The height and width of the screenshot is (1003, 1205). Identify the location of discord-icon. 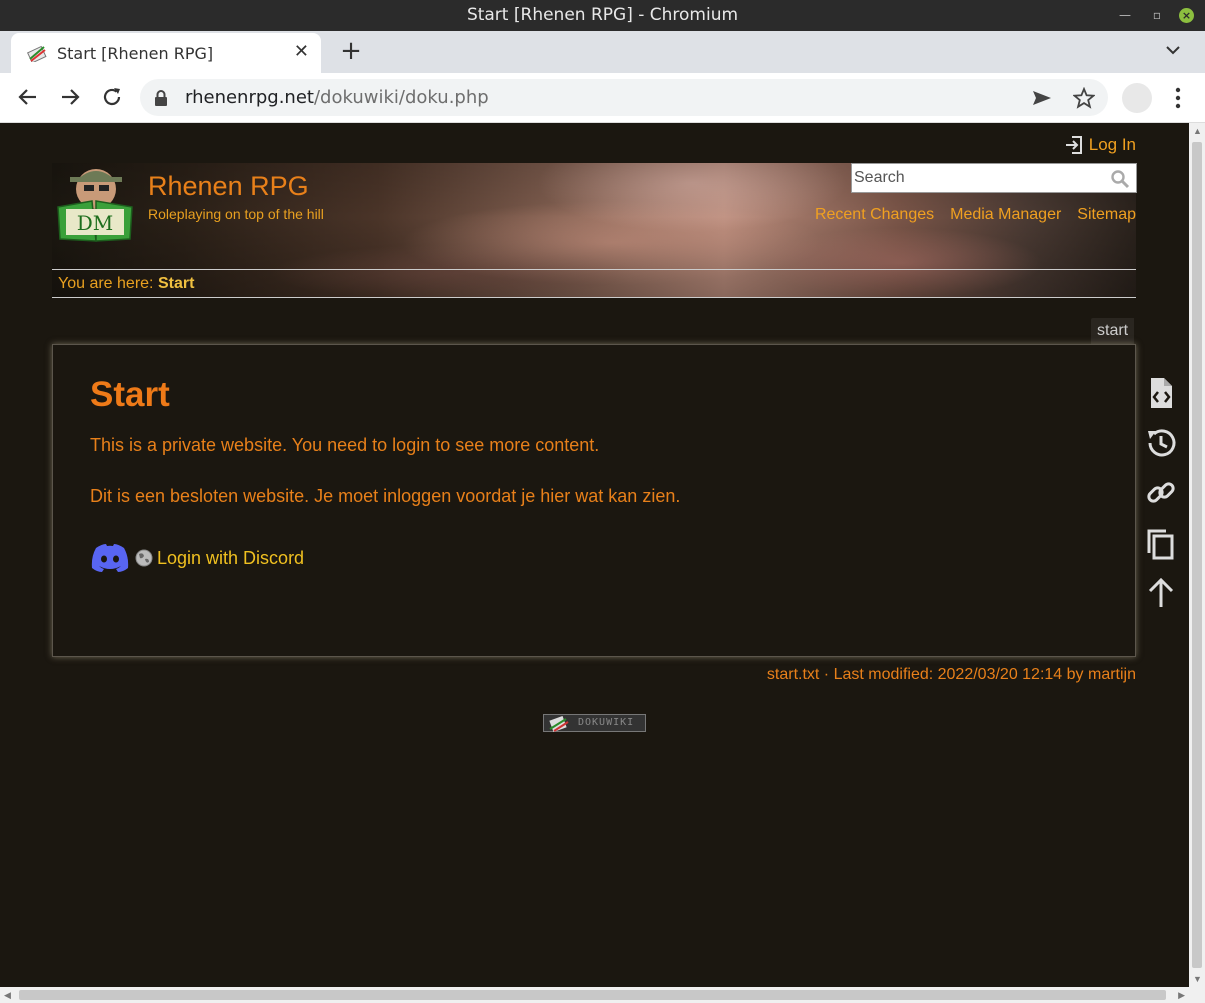
(110, 558).